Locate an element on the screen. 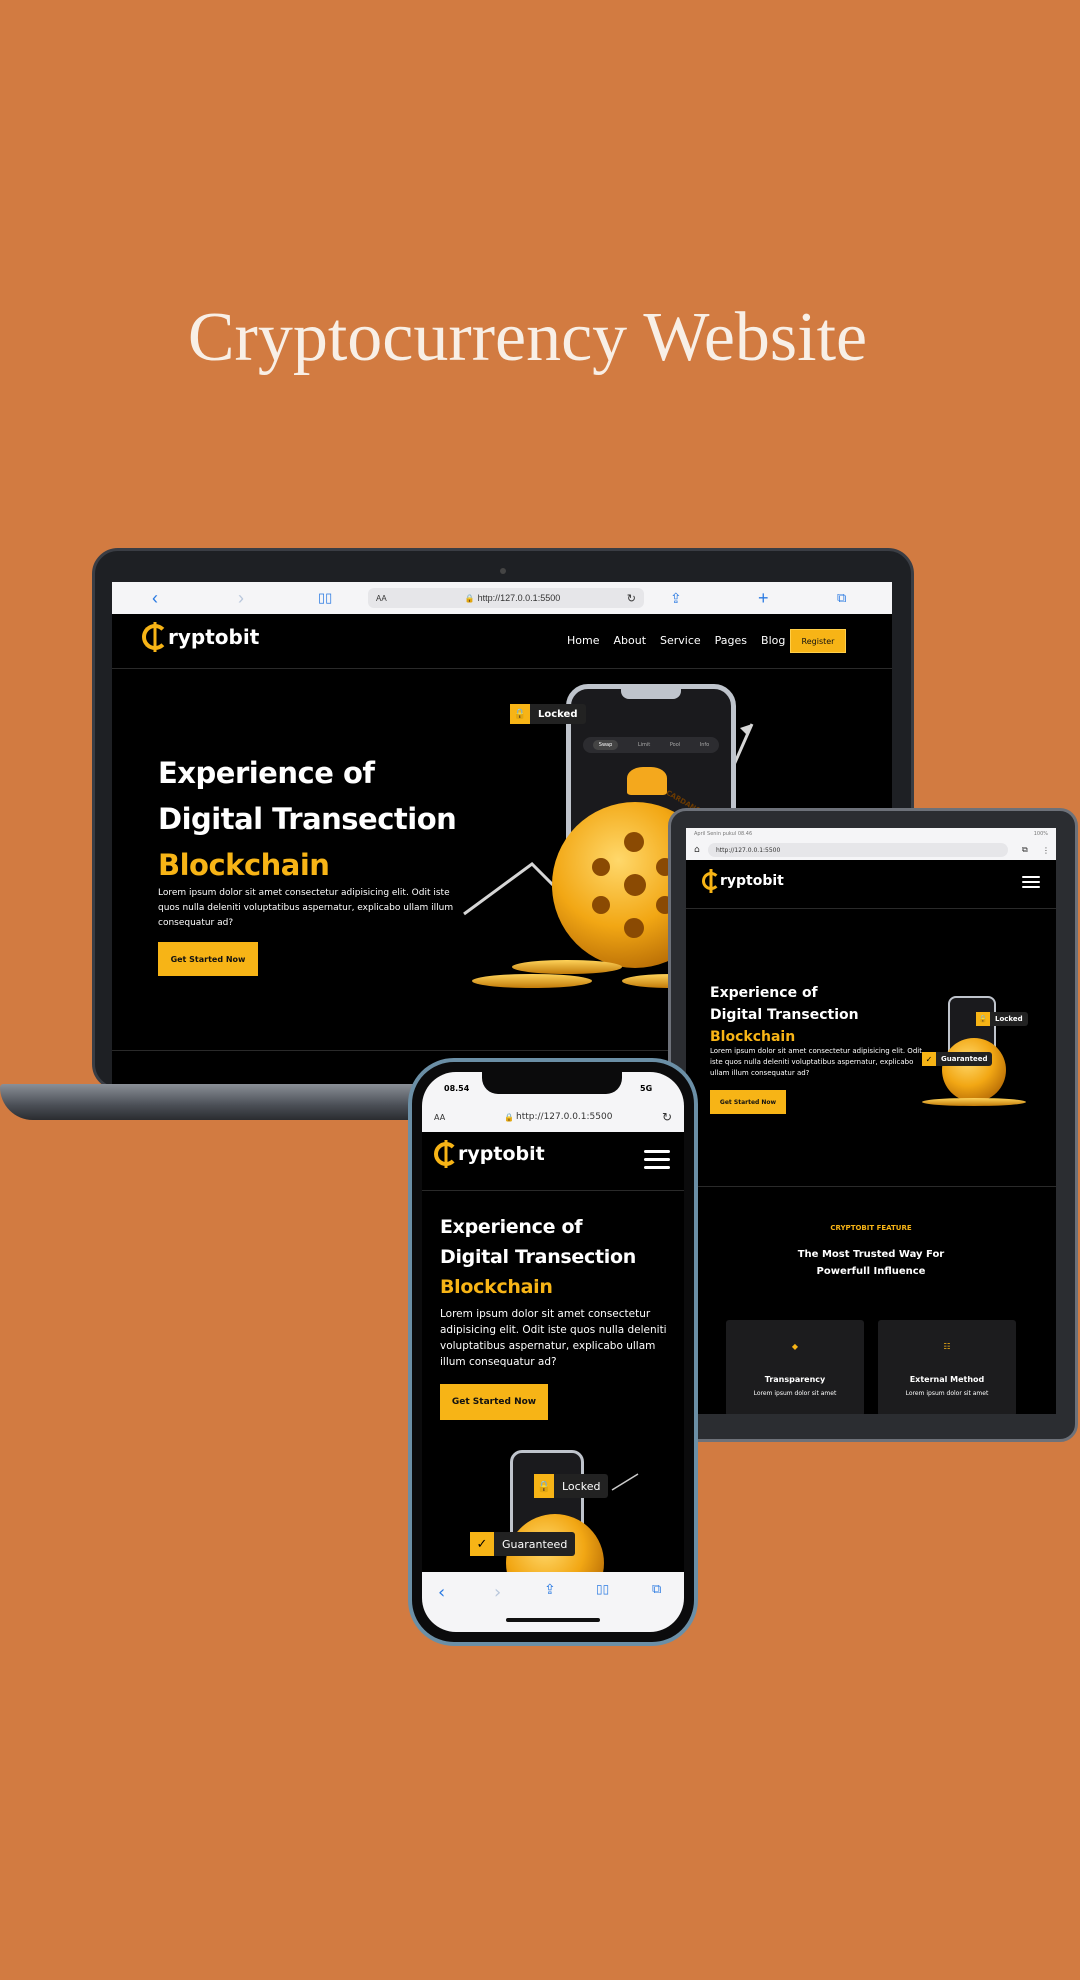  app-tab-pool: Pool is located at coordinates (675, 745).